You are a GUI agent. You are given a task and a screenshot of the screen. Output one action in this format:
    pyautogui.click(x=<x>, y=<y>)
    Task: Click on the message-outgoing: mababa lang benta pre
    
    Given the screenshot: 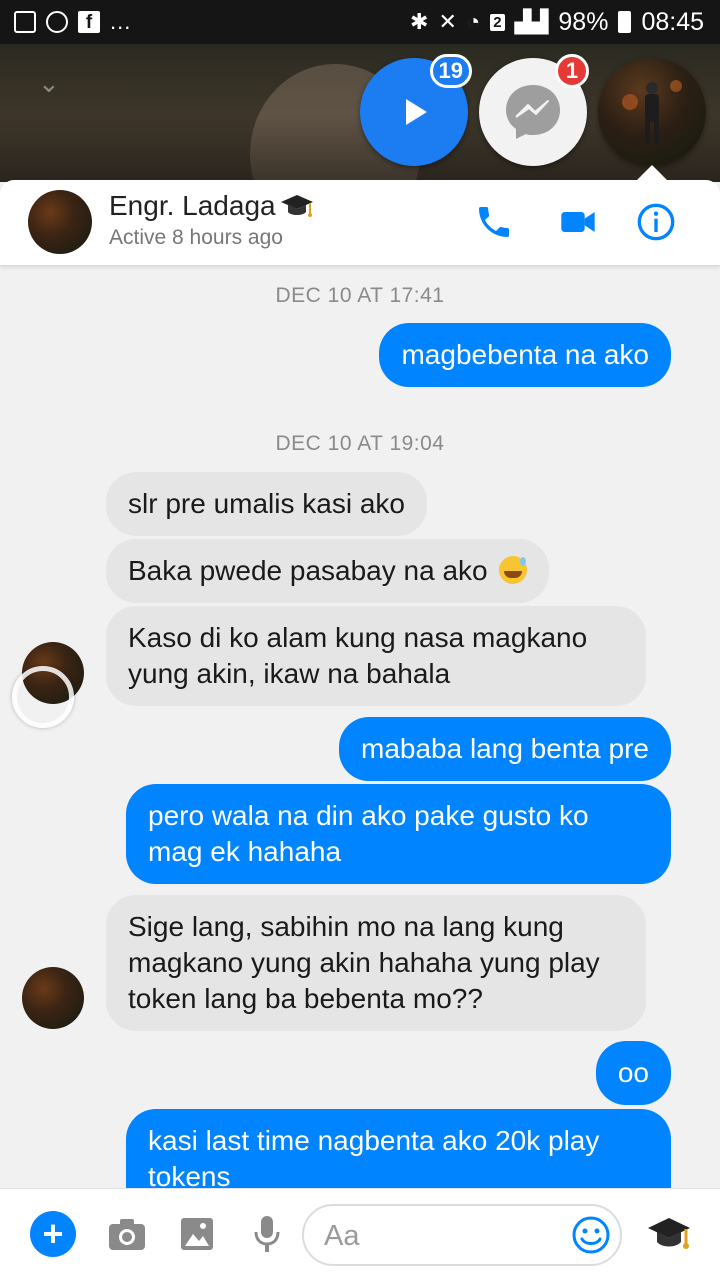 What is the action you would take?
    pyautogui.click(x=505, y=749)
    